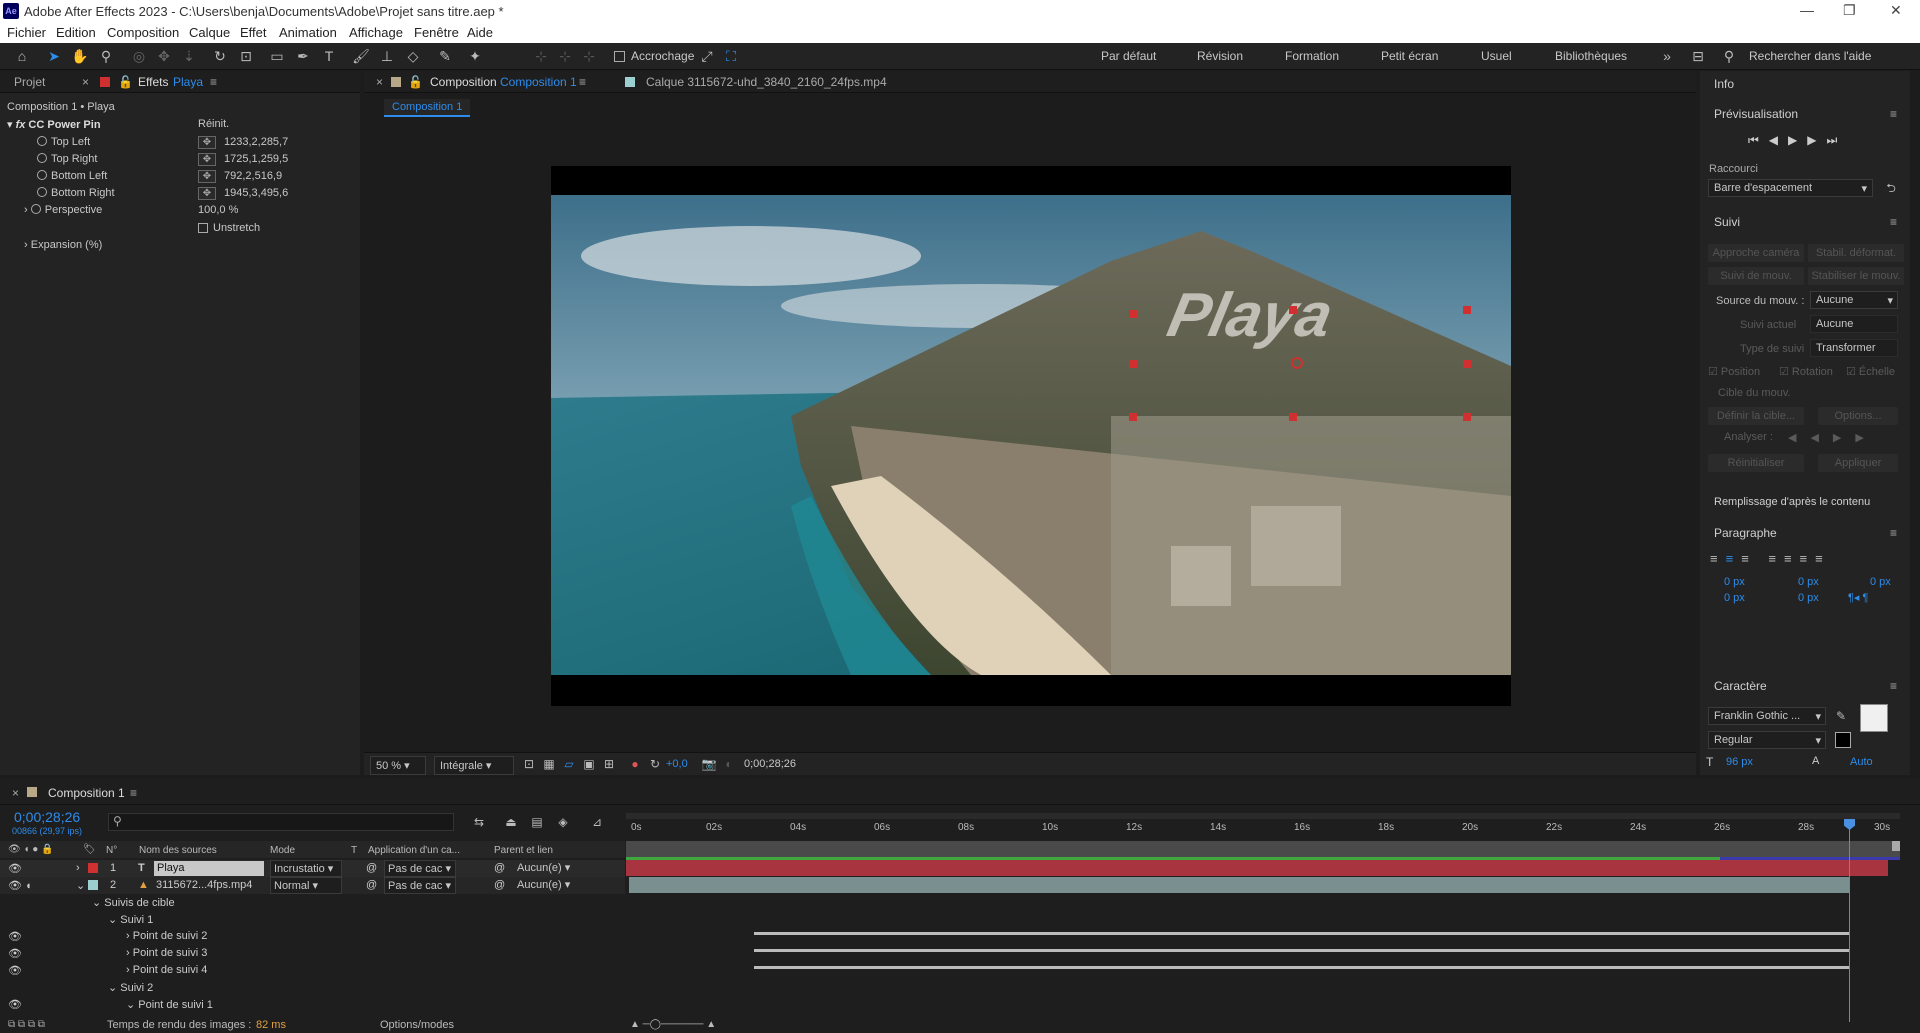 This screenshot has width=1920, height=1033. I want to click on tree-item: 👁 › Point de suivi 3, so click(312, 953).